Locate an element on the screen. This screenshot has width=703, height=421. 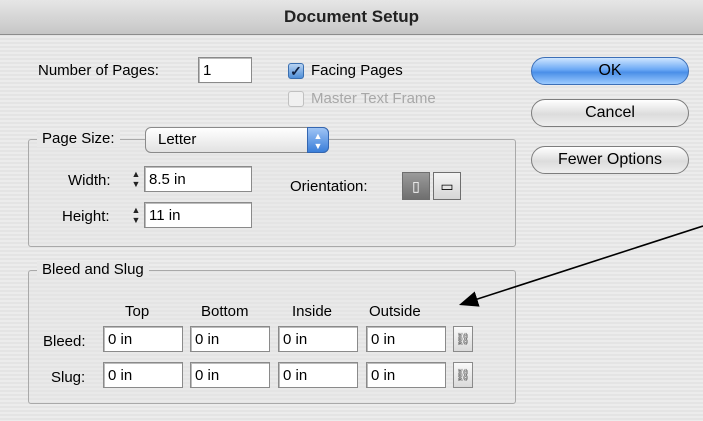
orientation-label: Orientation: is located at coordinates (329, 186).